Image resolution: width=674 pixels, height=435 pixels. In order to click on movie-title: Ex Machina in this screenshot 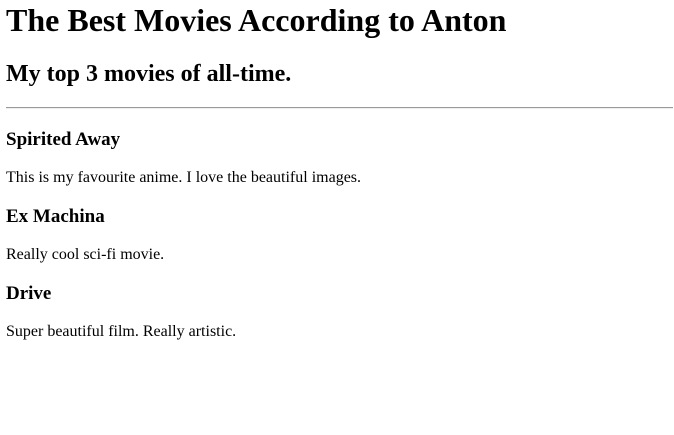, I will do `click(55, 216)`.